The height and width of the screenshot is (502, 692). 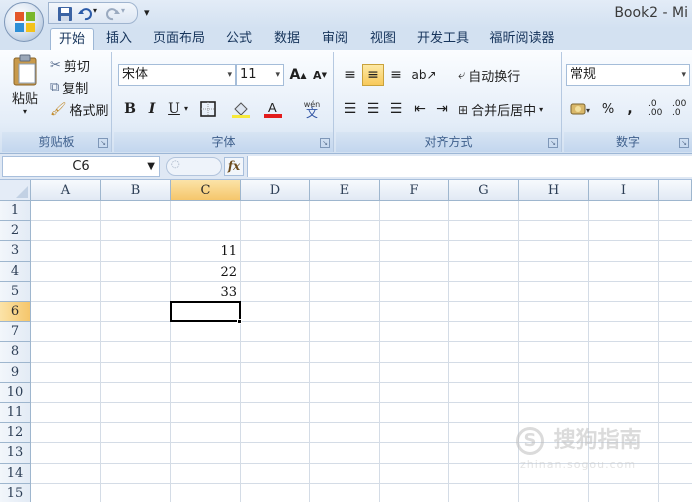 I want to click on column-header-i: I, so click(x=624, y=190).